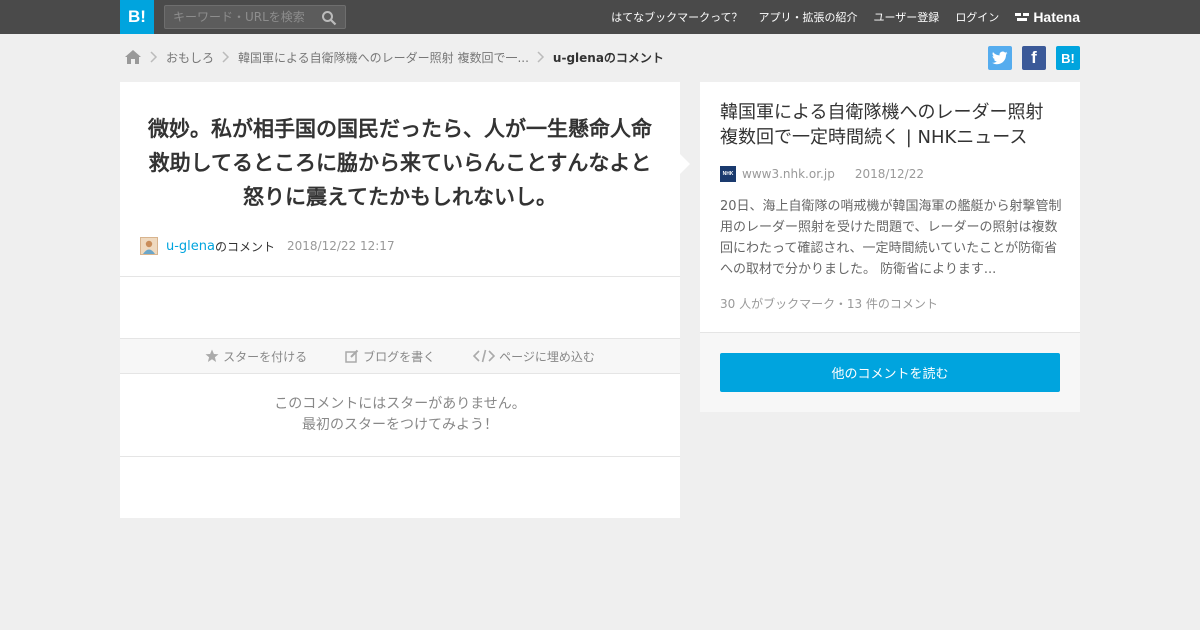 This screenshot has width=1200, height=630. Describe the element at coordinates (352, 356) in the screenshot. I see `edit-icon` at that location.